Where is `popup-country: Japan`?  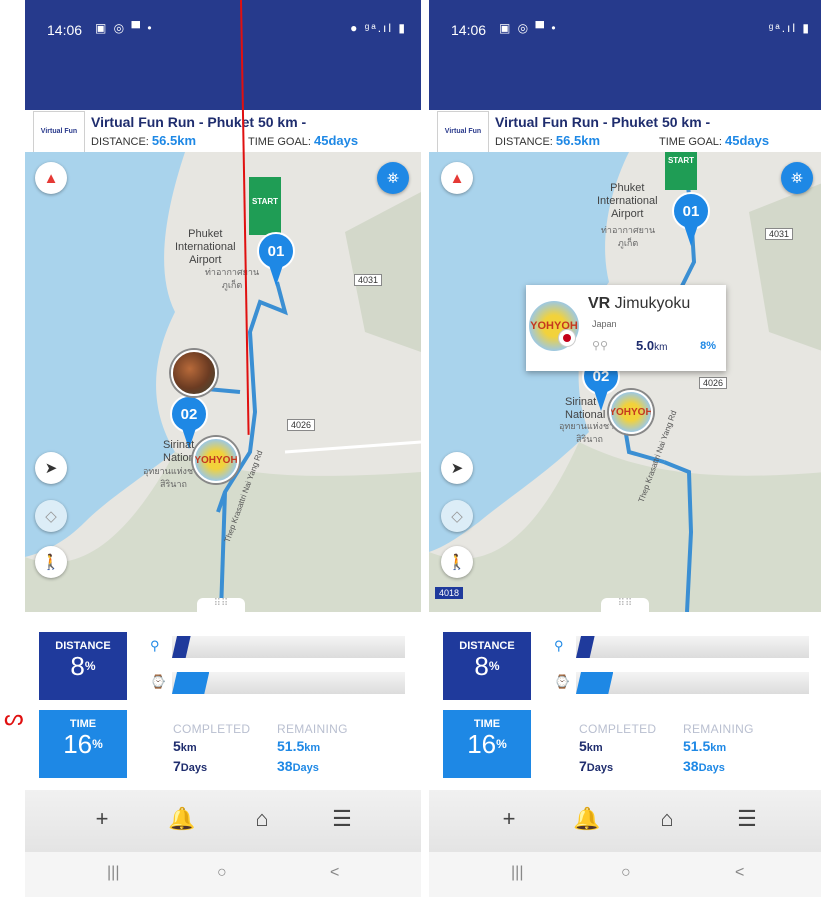 popup-country: Japan is located at coordinates (604, 324).